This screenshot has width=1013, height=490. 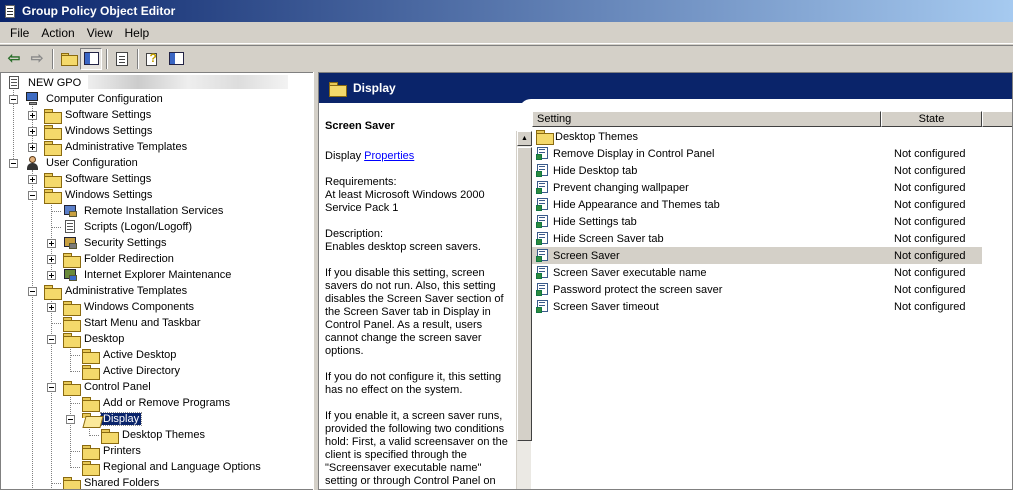 What do you see at coordinates (182, 467) in the screenshot?
I see `tree-item-label: Regional and Language Options` at bounding box center [182, 467].